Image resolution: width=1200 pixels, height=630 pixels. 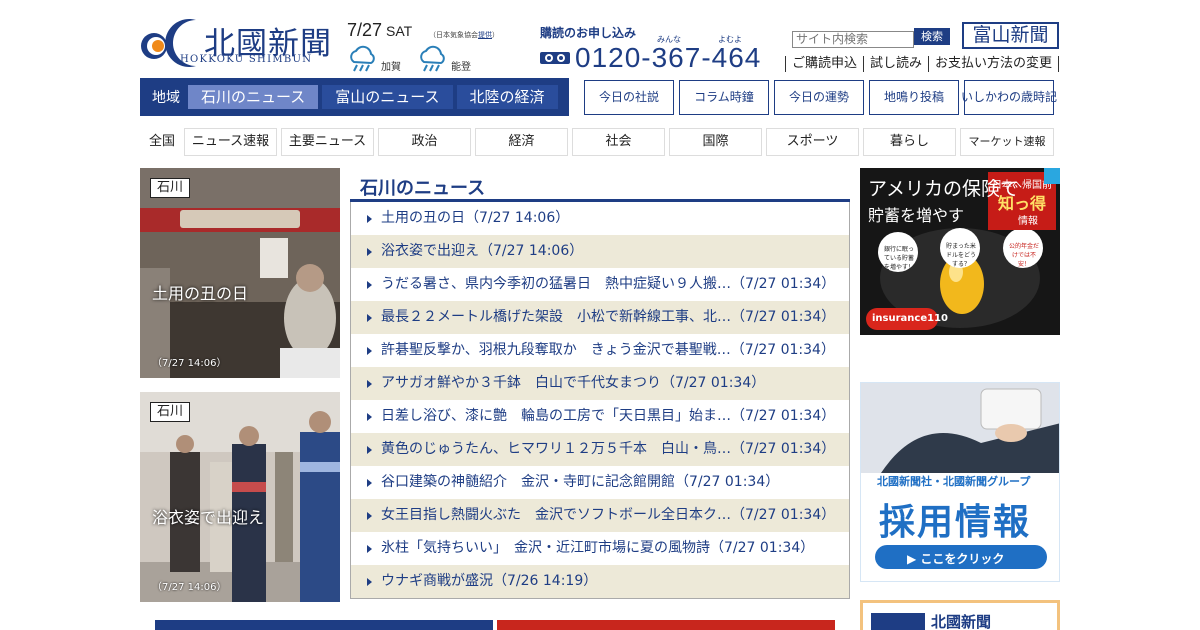 What do you see at coordinates (507, 97) in the screenshot?
I see `tab-hokuriku-economy: 北陸の経済` at bounding box center [507, 97].